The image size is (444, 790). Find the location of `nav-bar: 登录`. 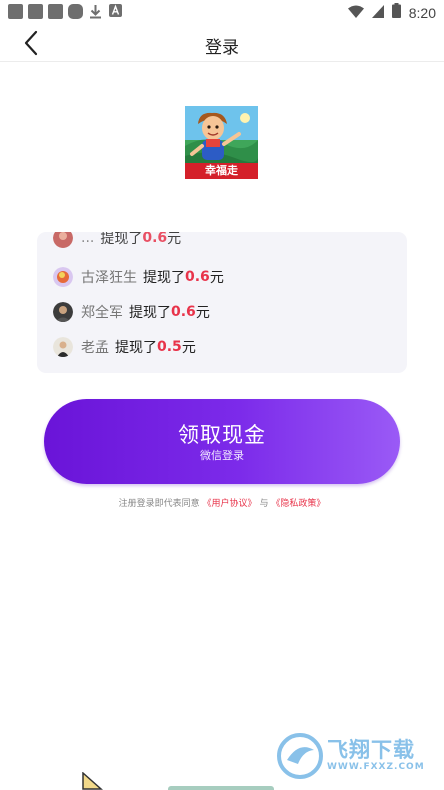

nav-bar: 登录 is located at coordinates (222, 43).